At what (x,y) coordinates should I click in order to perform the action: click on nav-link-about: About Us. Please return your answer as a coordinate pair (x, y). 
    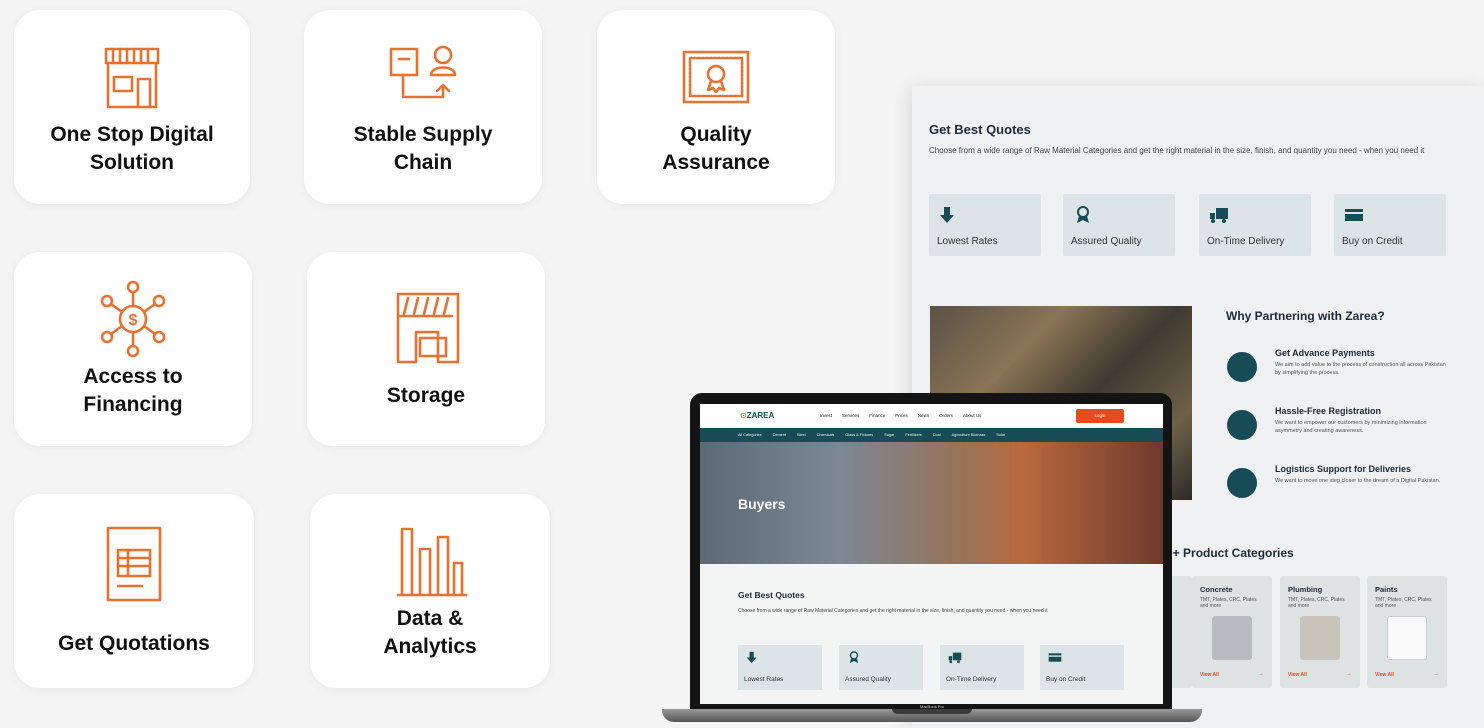
    Looking at the image, I should click on (972, 415).